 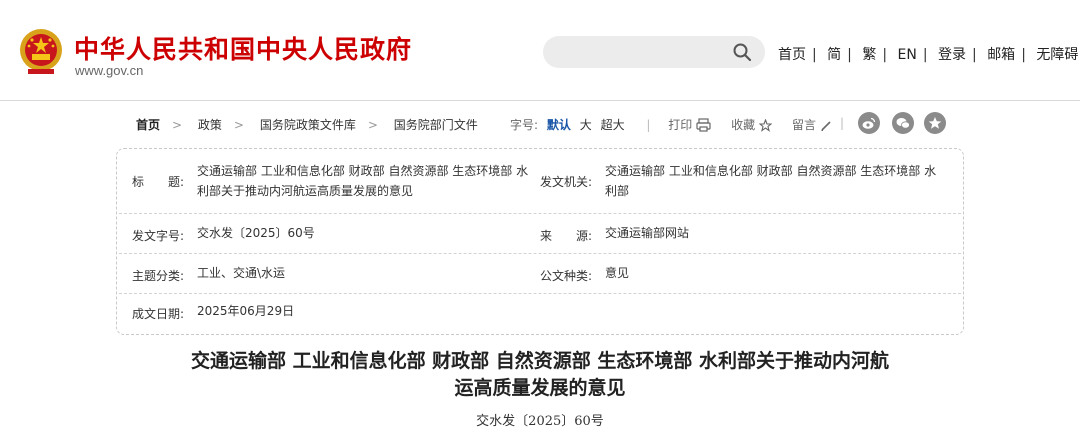 I want to click on top-links: 首页 | 简 | 繁 | EN | 登录 | 邮箱 | 无障碍, so click(x=926, y=54).